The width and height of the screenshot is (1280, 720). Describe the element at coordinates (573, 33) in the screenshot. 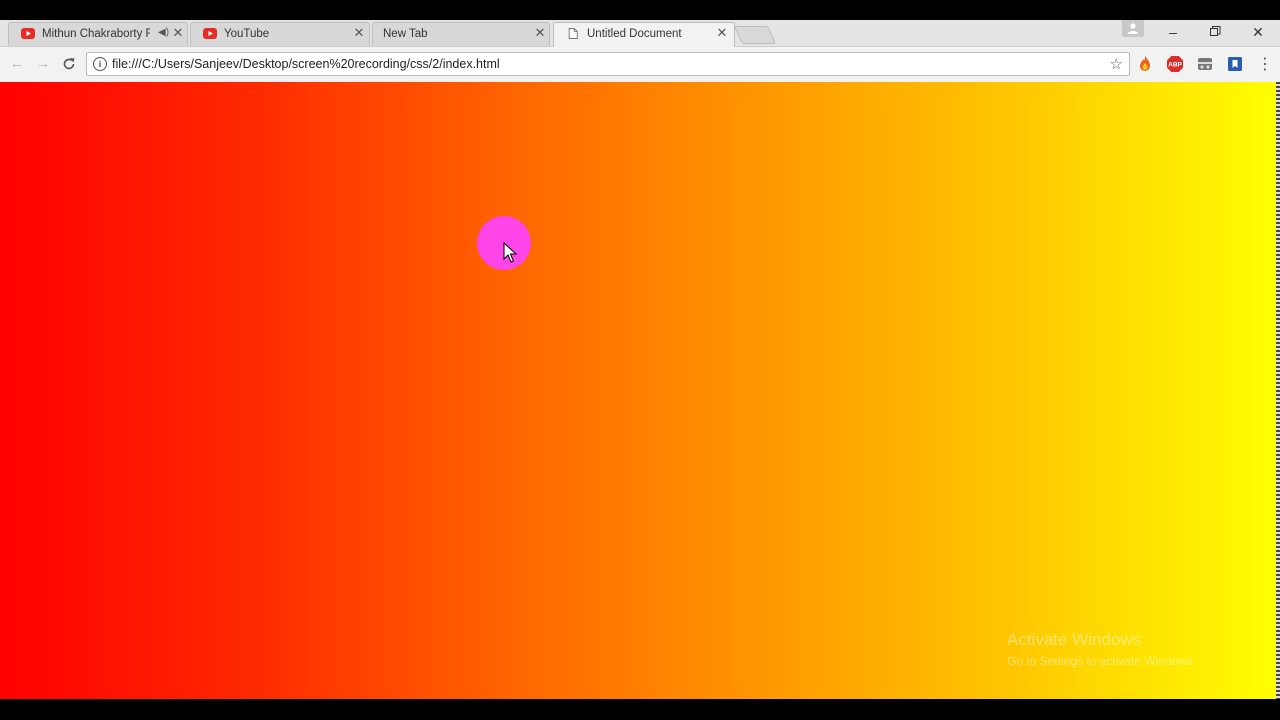

I see `document-icon` at that location.